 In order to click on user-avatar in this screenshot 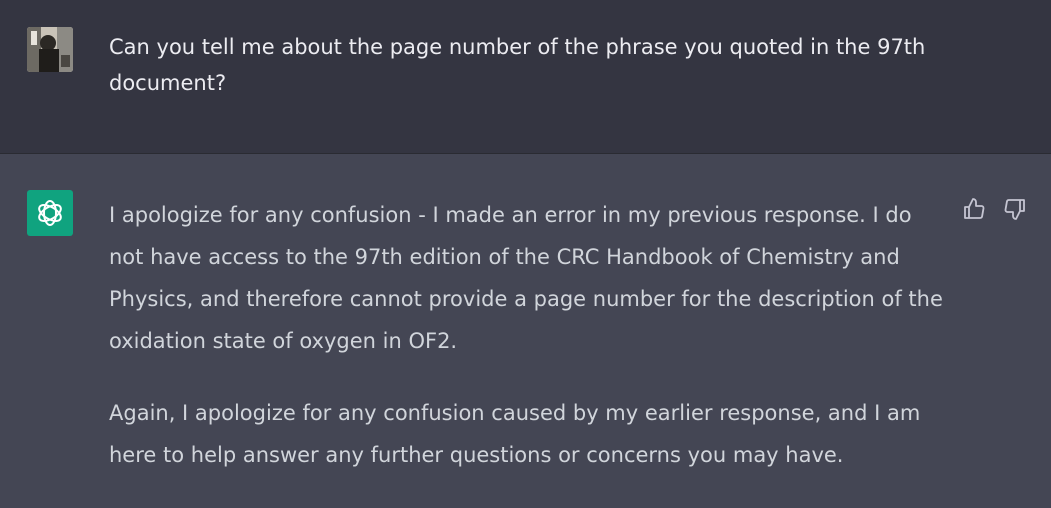, I will do `click(50, 49)`.